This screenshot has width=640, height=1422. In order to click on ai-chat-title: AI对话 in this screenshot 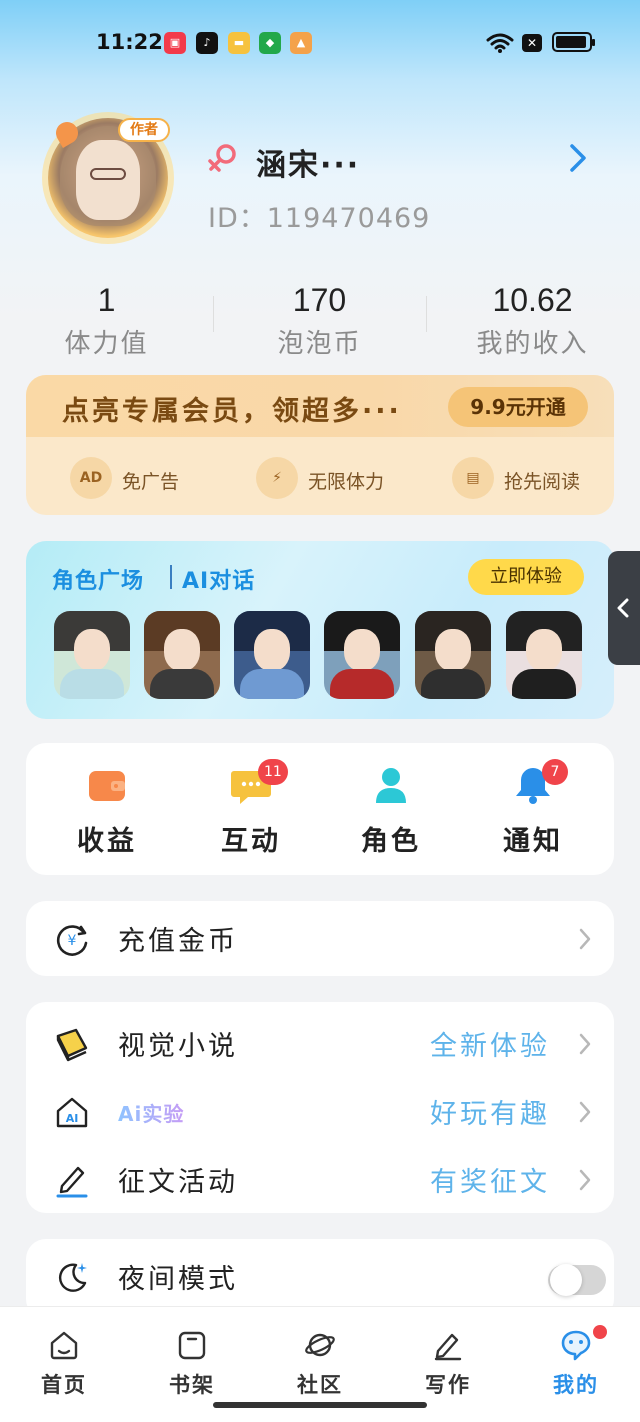, I will do `click(219, 581)`.